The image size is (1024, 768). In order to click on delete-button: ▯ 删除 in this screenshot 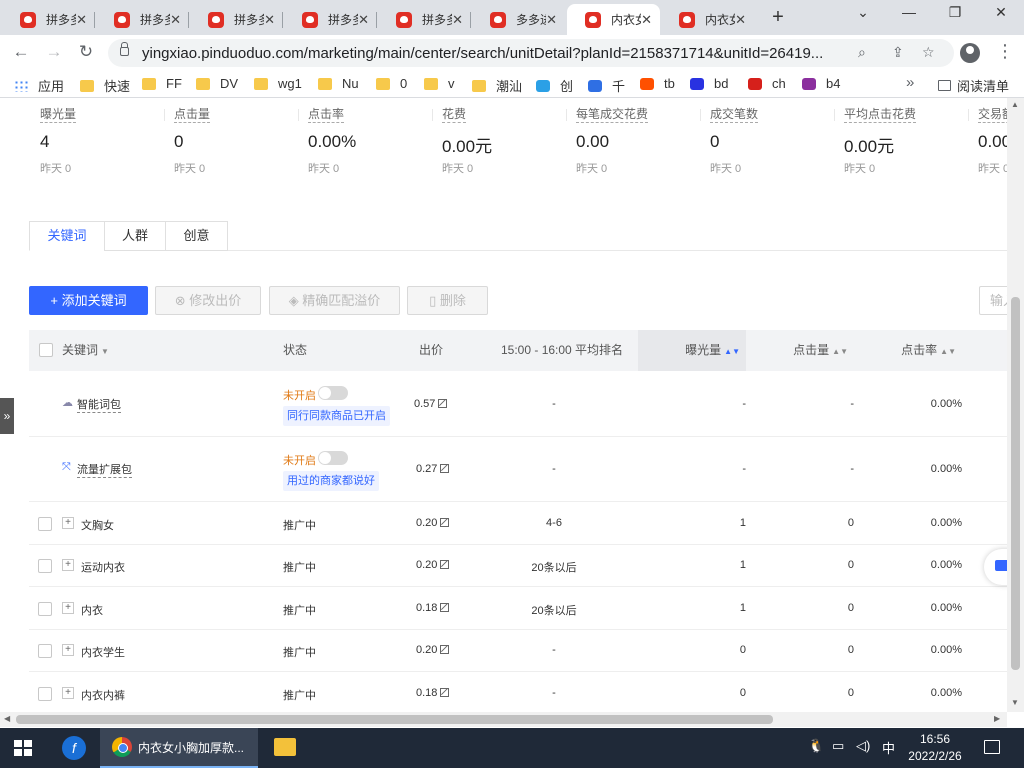, I will do `click(447, 300)`.